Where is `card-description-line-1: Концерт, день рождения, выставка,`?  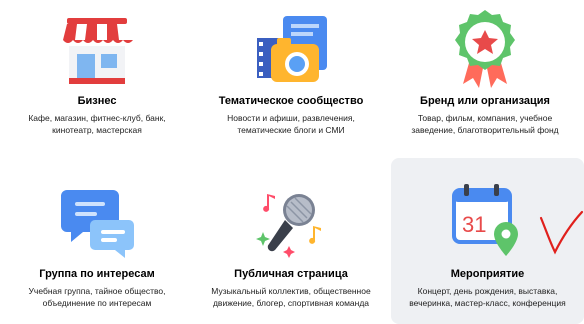
card-description-line-1: Концерт, день рождения, выставка, is located at coordinates (487, 291).